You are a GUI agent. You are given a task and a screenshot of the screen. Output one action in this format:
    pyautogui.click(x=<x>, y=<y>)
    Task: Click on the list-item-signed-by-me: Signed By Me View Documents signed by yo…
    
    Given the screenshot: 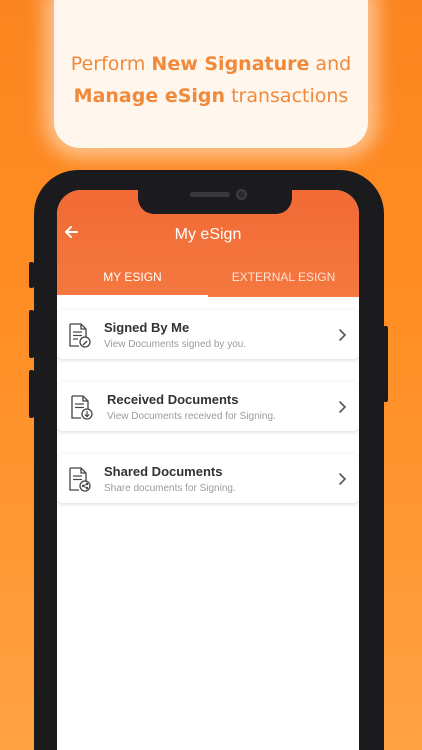 What is the action you would take?
    pyautogui.click(x=208, y=334)
    